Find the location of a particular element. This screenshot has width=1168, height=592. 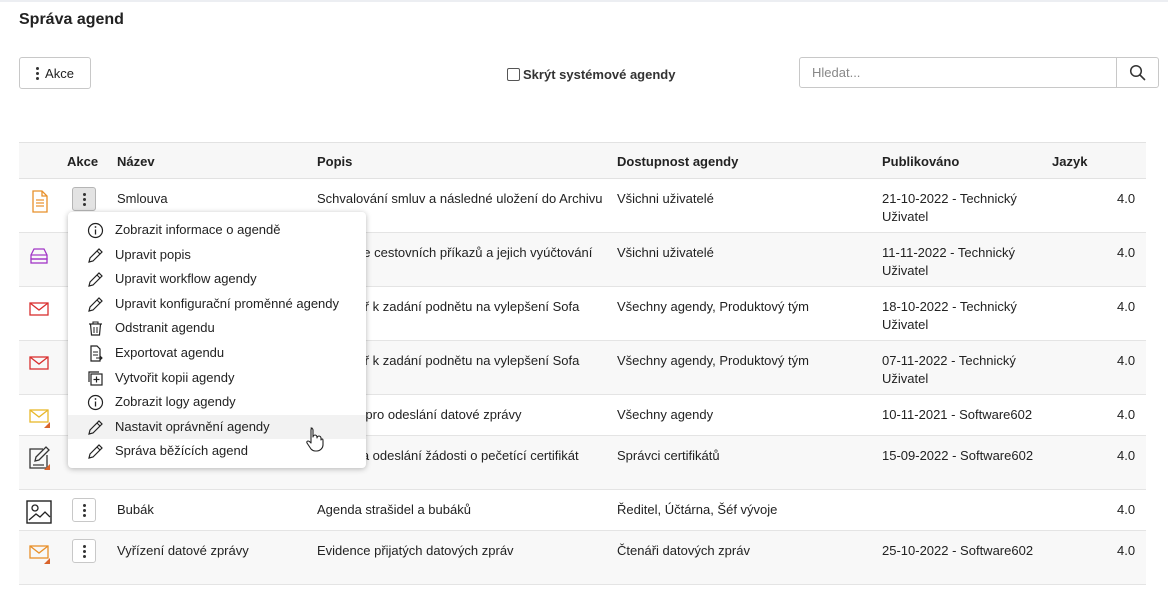

hand-cursor-icon is located at coordinates (315, 439).